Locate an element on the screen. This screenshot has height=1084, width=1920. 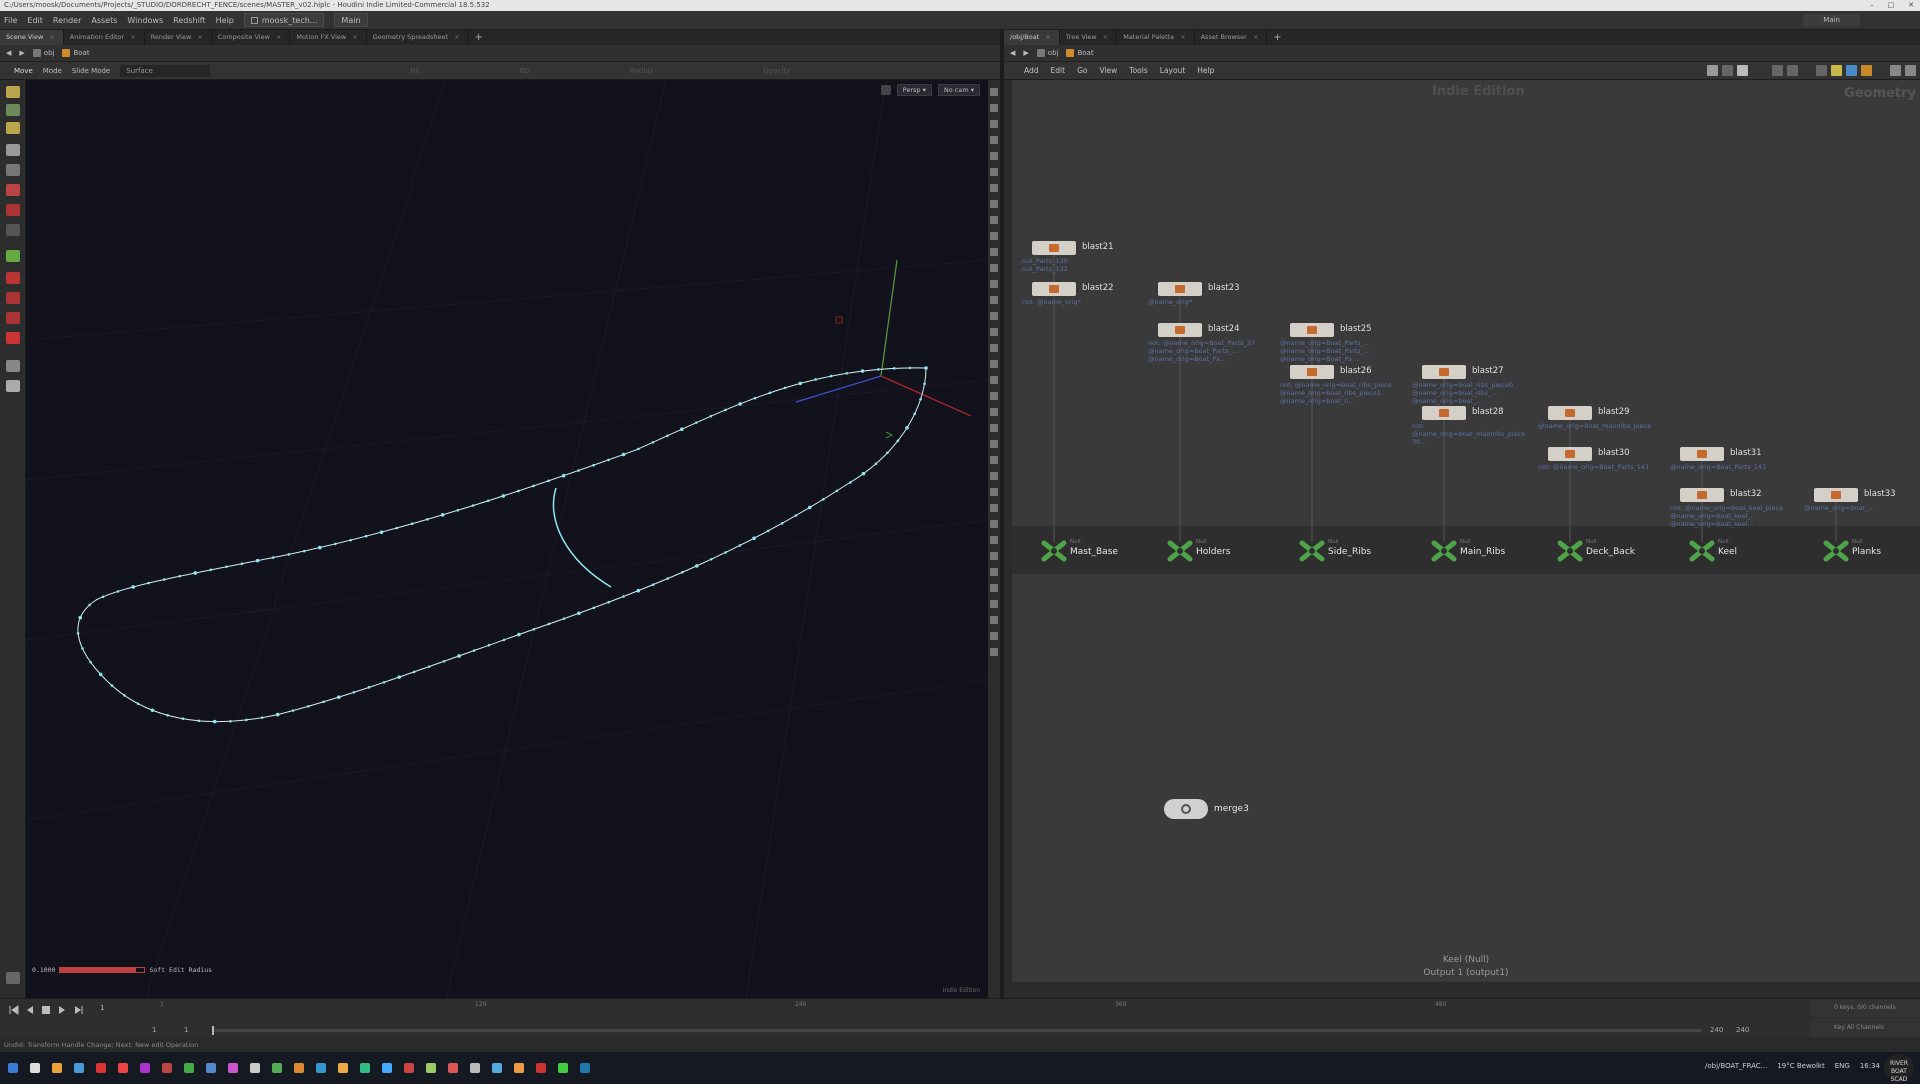
surface-dropdown: Surface is located at coordinates (165, 70).